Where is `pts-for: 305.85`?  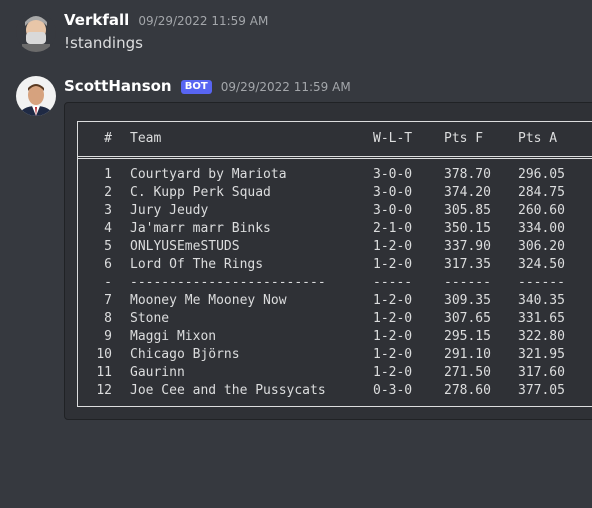
pts-for: 305.85 is located at coordinates (467, 210).